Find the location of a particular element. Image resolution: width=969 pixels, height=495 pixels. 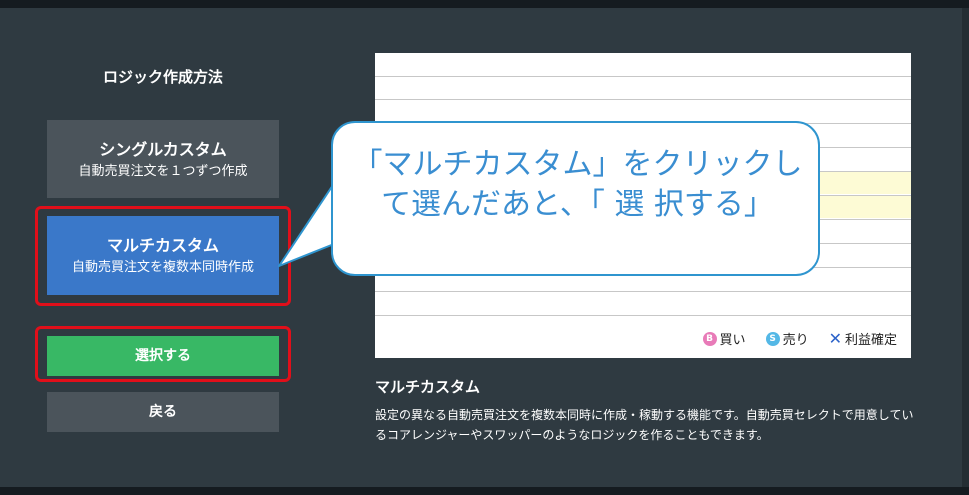

callout-line-2: て選んだあと、「 選 択する」 is located at coordinates (577, 204).